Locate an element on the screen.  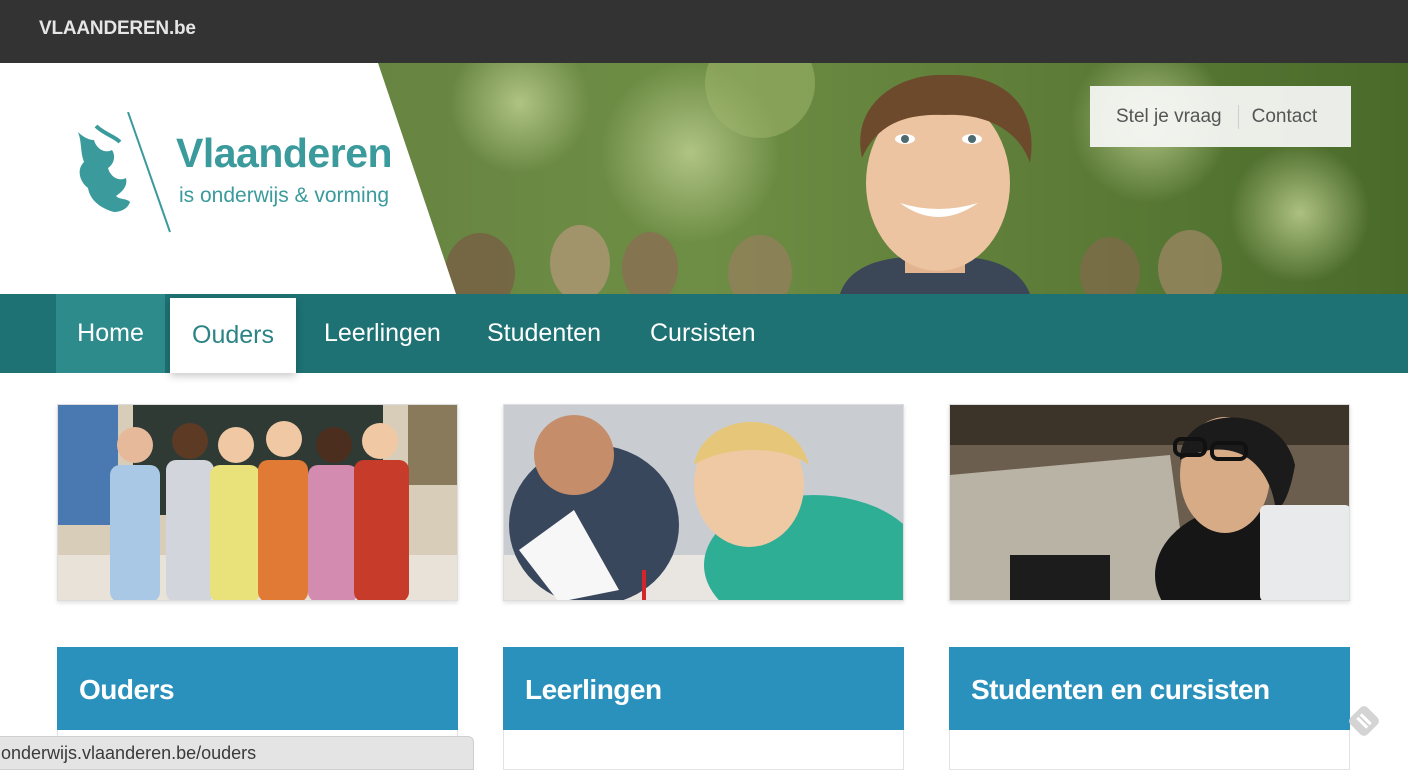
nav-item-leerlingen: Leerlingen is located at coordinates (382, 333).